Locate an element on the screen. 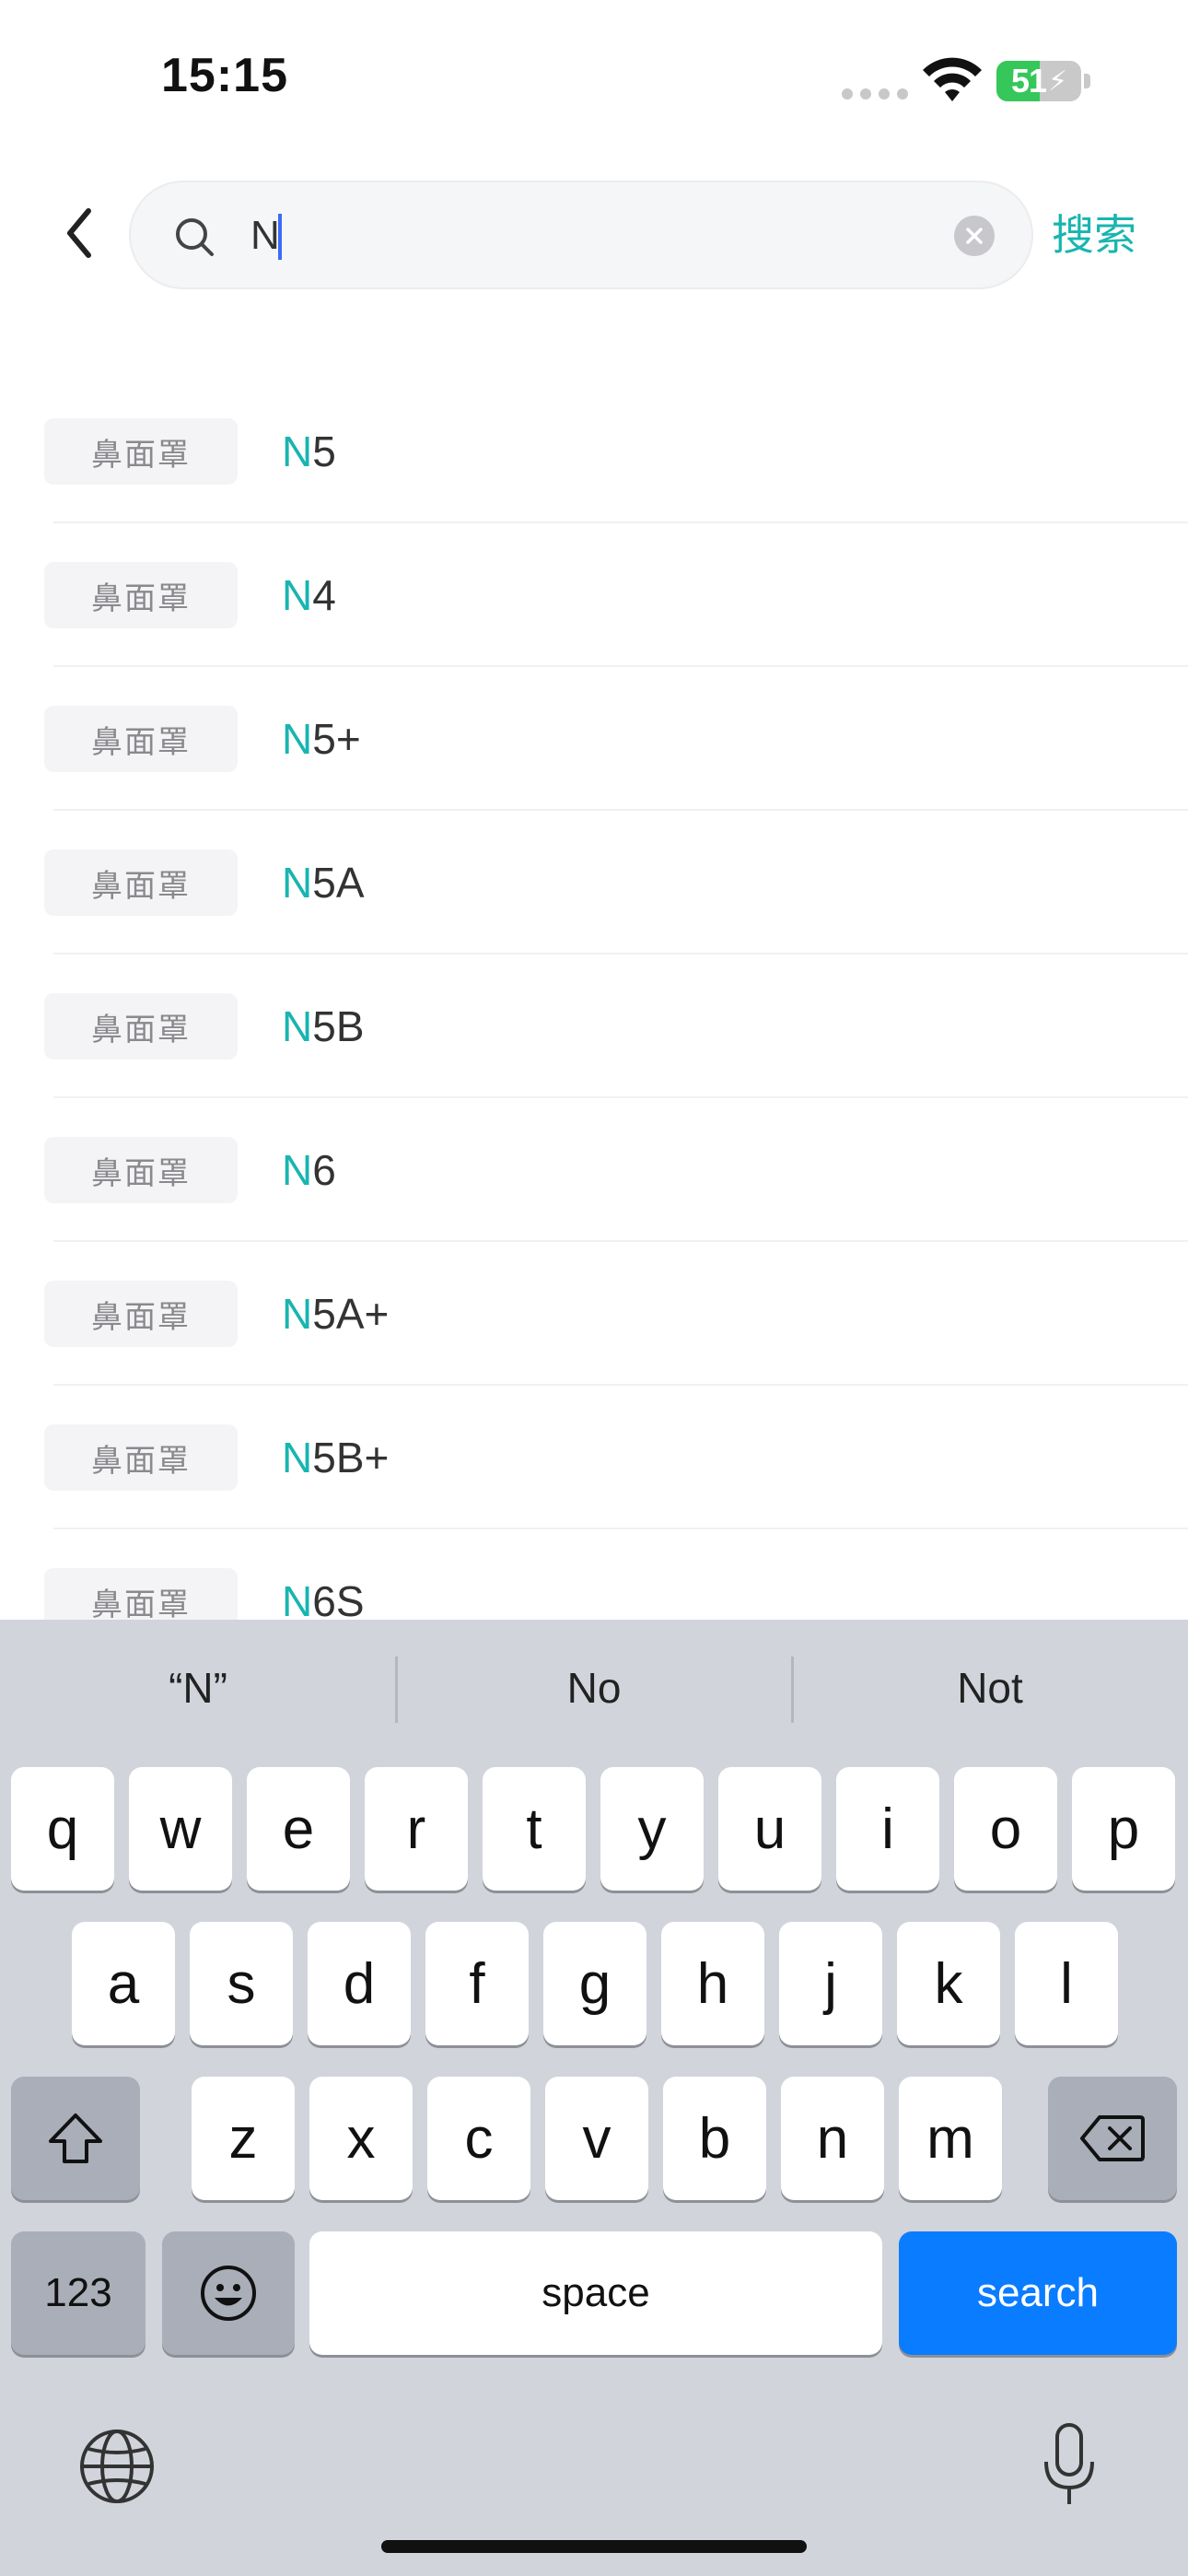 This screenshot has width=1188, height=2576. clear-search-button is located at coordinates (974, 236).